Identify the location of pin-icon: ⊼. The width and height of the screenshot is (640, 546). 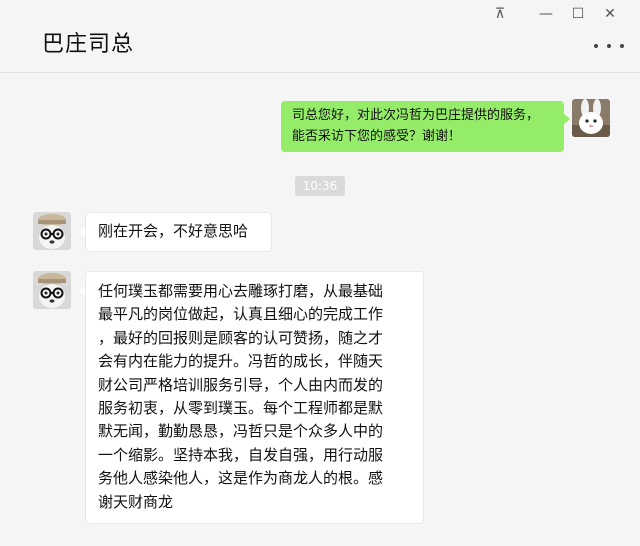
(500, 14).